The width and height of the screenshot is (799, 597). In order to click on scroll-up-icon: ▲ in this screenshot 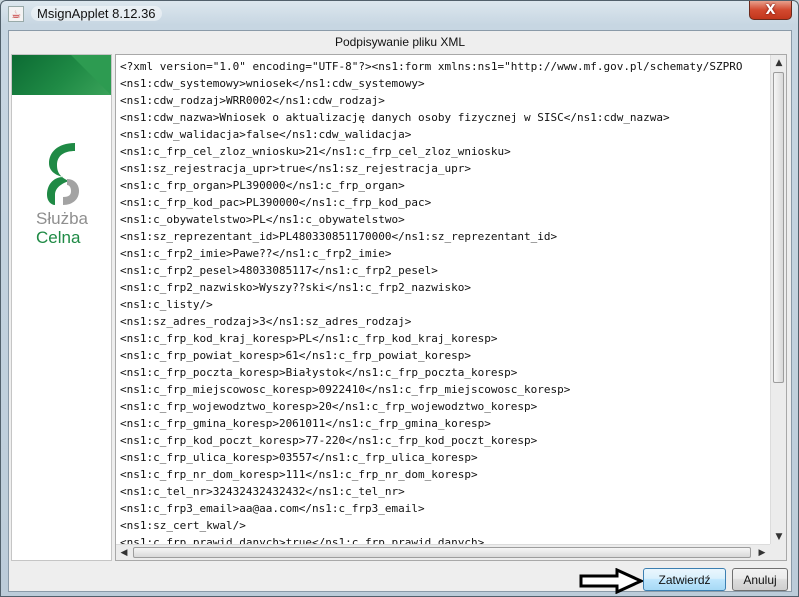, I will do `click(778, 63)`.